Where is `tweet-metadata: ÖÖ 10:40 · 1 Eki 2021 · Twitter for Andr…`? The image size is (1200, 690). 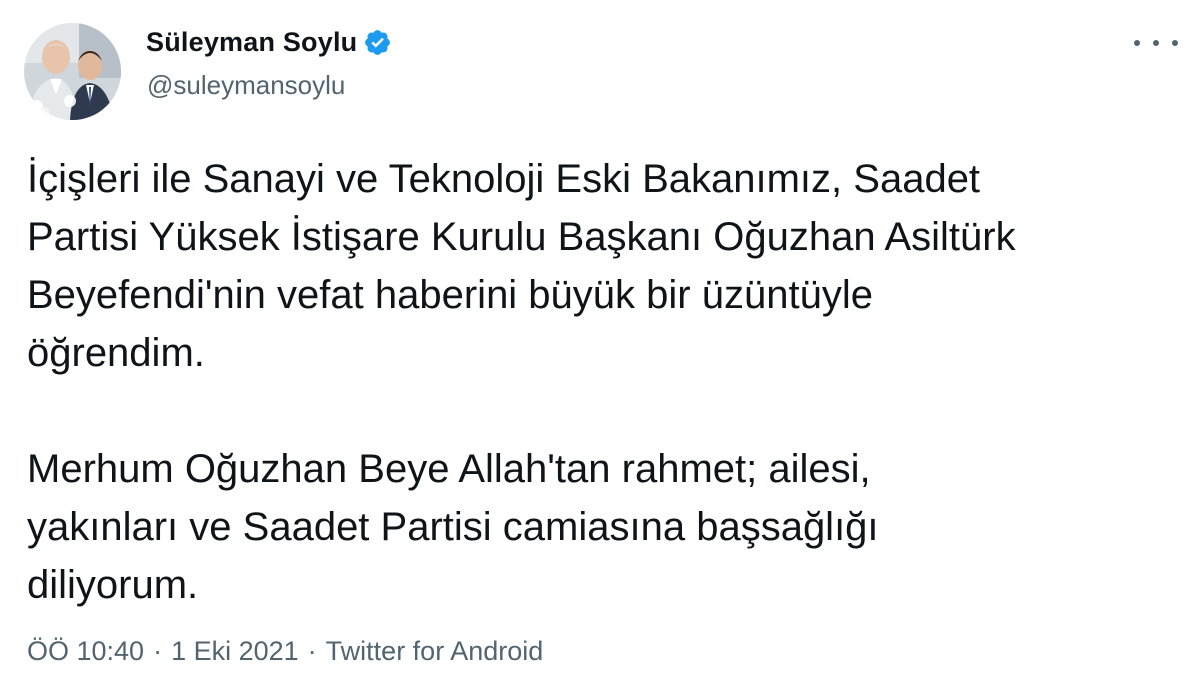 tweet-metadata: ÖÖ 10:40 · 1 Eki 2021 · Twitter for Andr… is located at coordinates (285, 651).